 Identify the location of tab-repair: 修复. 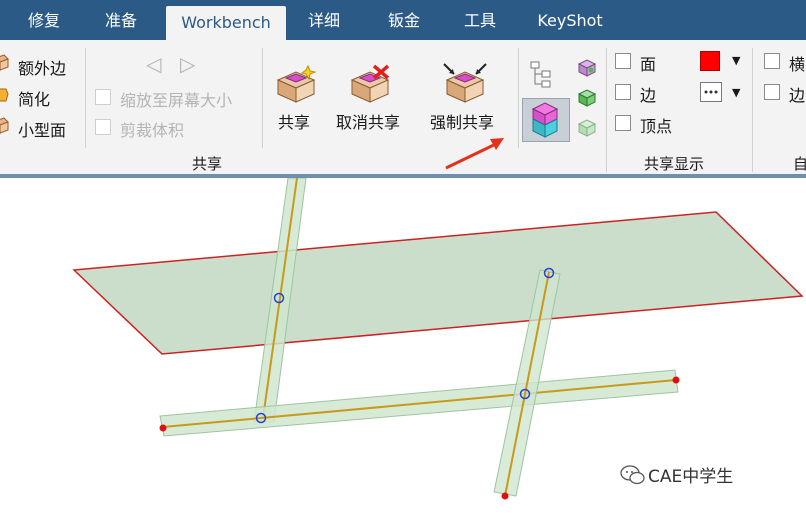
(44, 20).